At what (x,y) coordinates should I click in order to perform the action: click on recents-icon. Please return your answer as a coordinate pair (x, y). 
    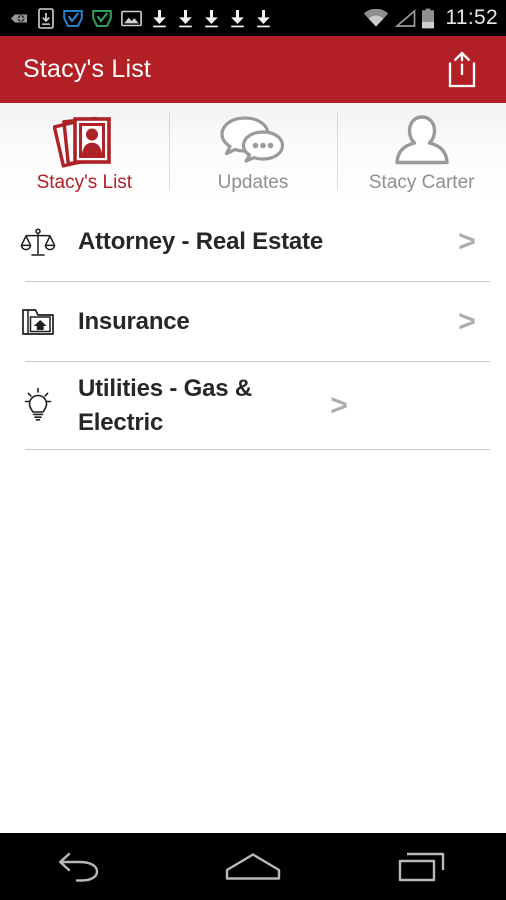
    Looking at the image, I should click on (421, 866).